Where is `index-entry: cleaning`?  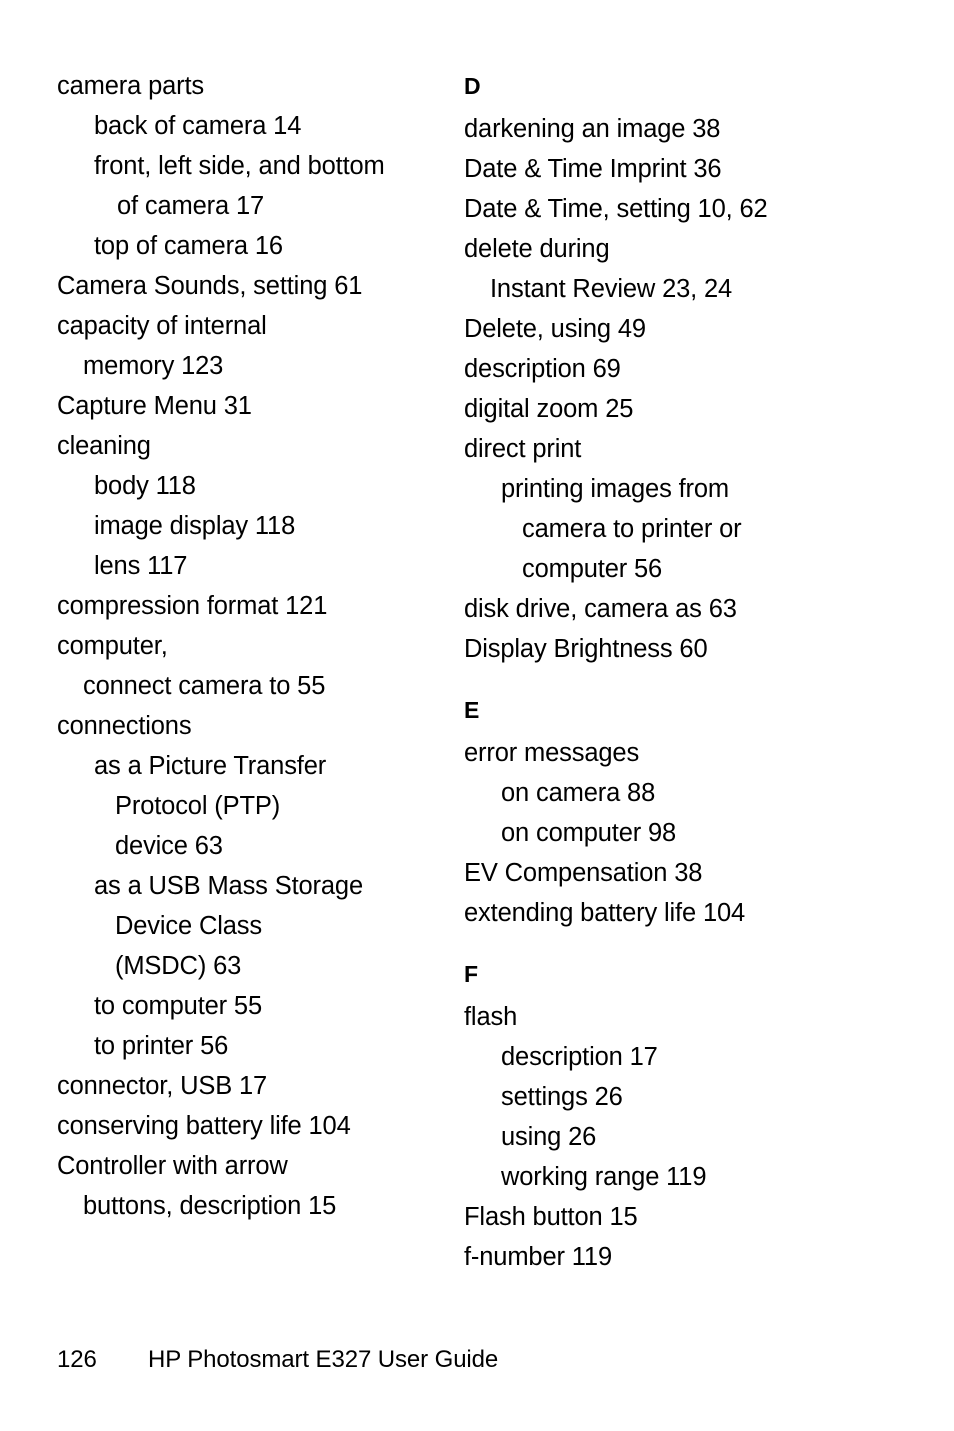 index-entry: cleaning is located at coordinates (104, 446).